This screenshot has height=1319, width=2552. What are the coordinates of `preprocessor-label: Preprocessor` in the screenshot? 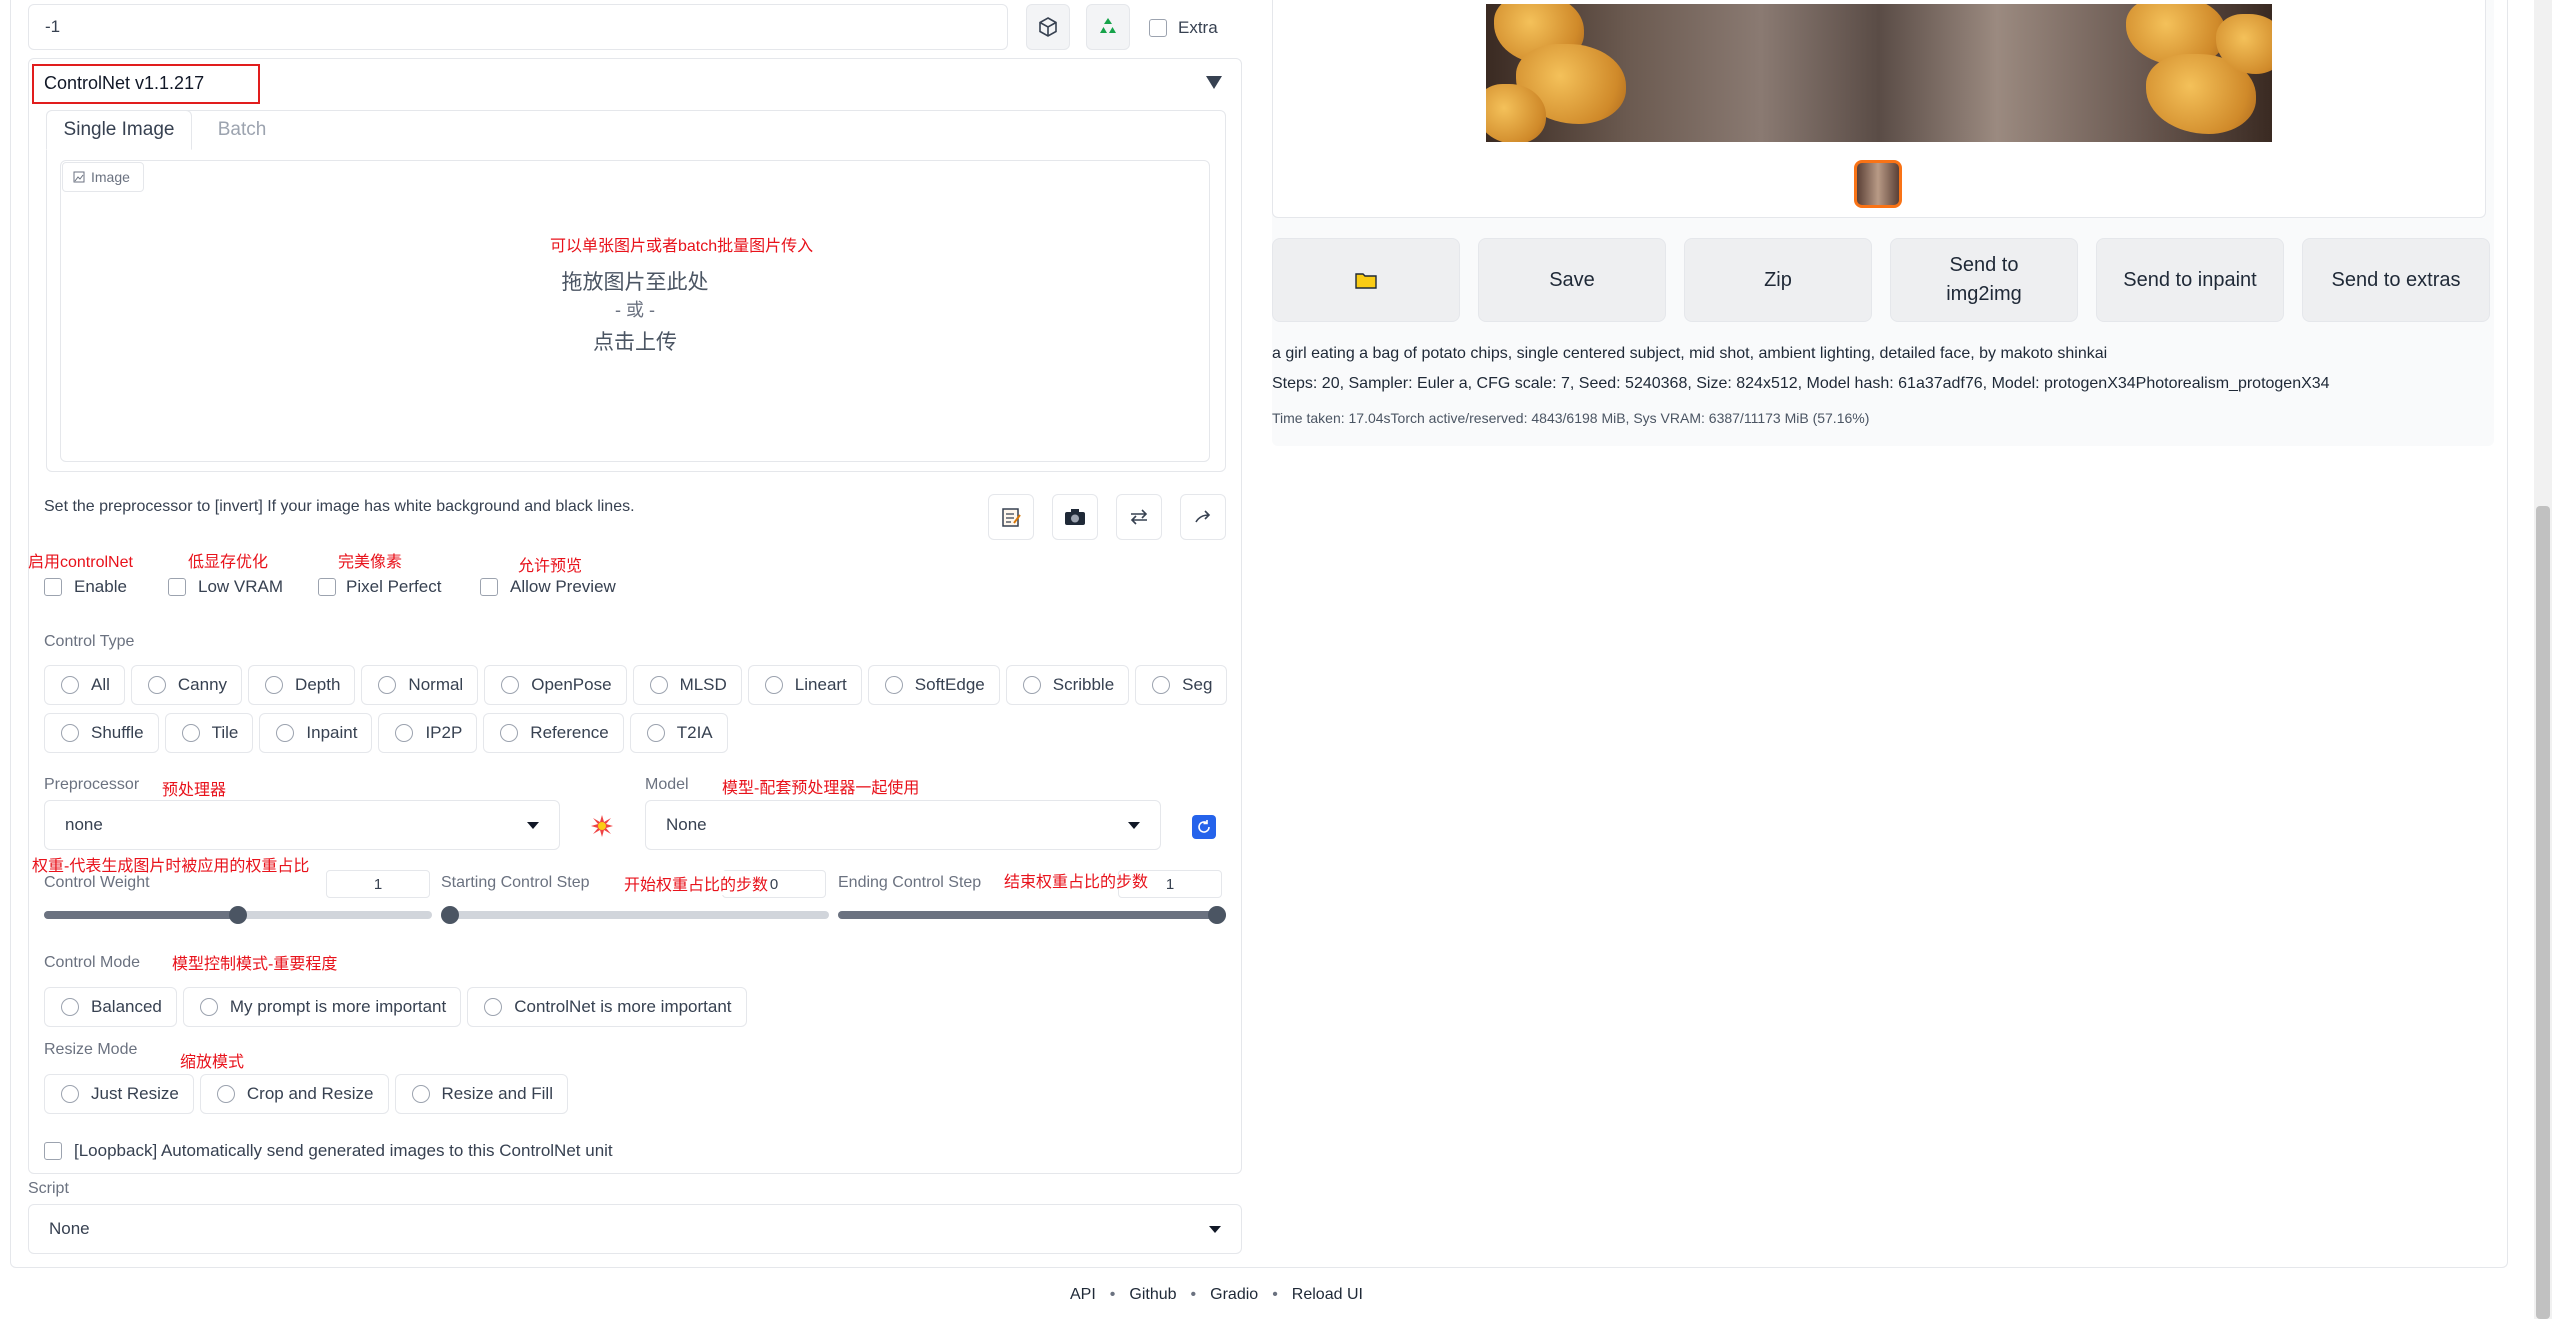 It's located at (92, 784).